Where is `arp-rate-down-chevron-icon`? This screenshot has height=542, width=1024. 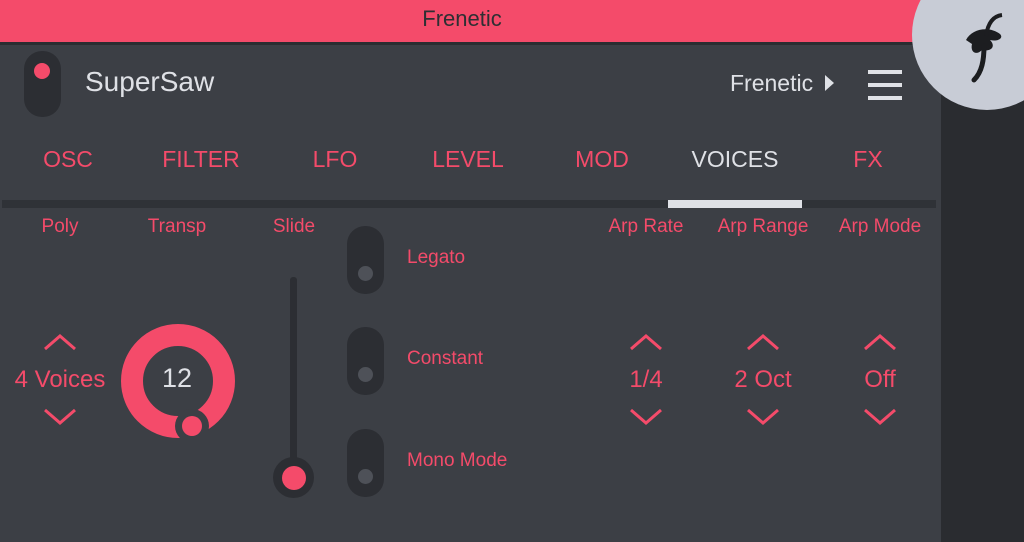
arp-rate-down-chevron-icon is located at coordinates (646, 417).